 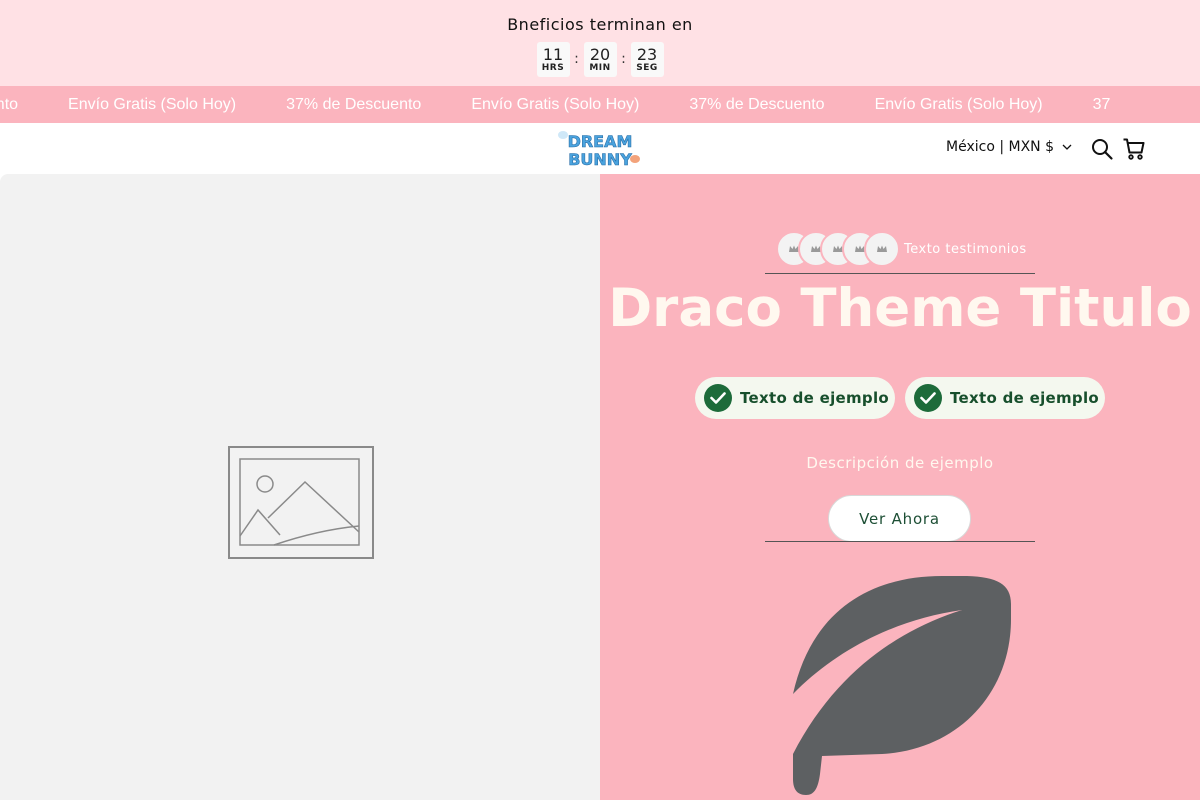 What do you see at coordinates (1000, 147) in the screenshot?
I see `locale-label: México | MXN $` at bounding box center [1000, 147].